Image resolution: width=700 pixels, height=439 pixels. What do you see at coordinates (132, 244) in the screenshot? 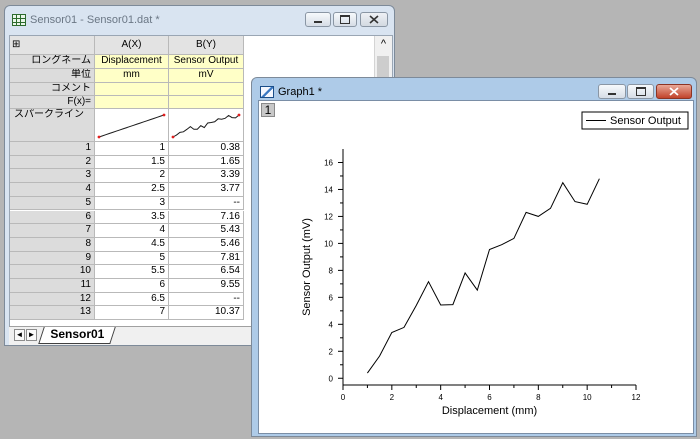
I see `cell-a: 4.5` at bounding box center [132, 244].